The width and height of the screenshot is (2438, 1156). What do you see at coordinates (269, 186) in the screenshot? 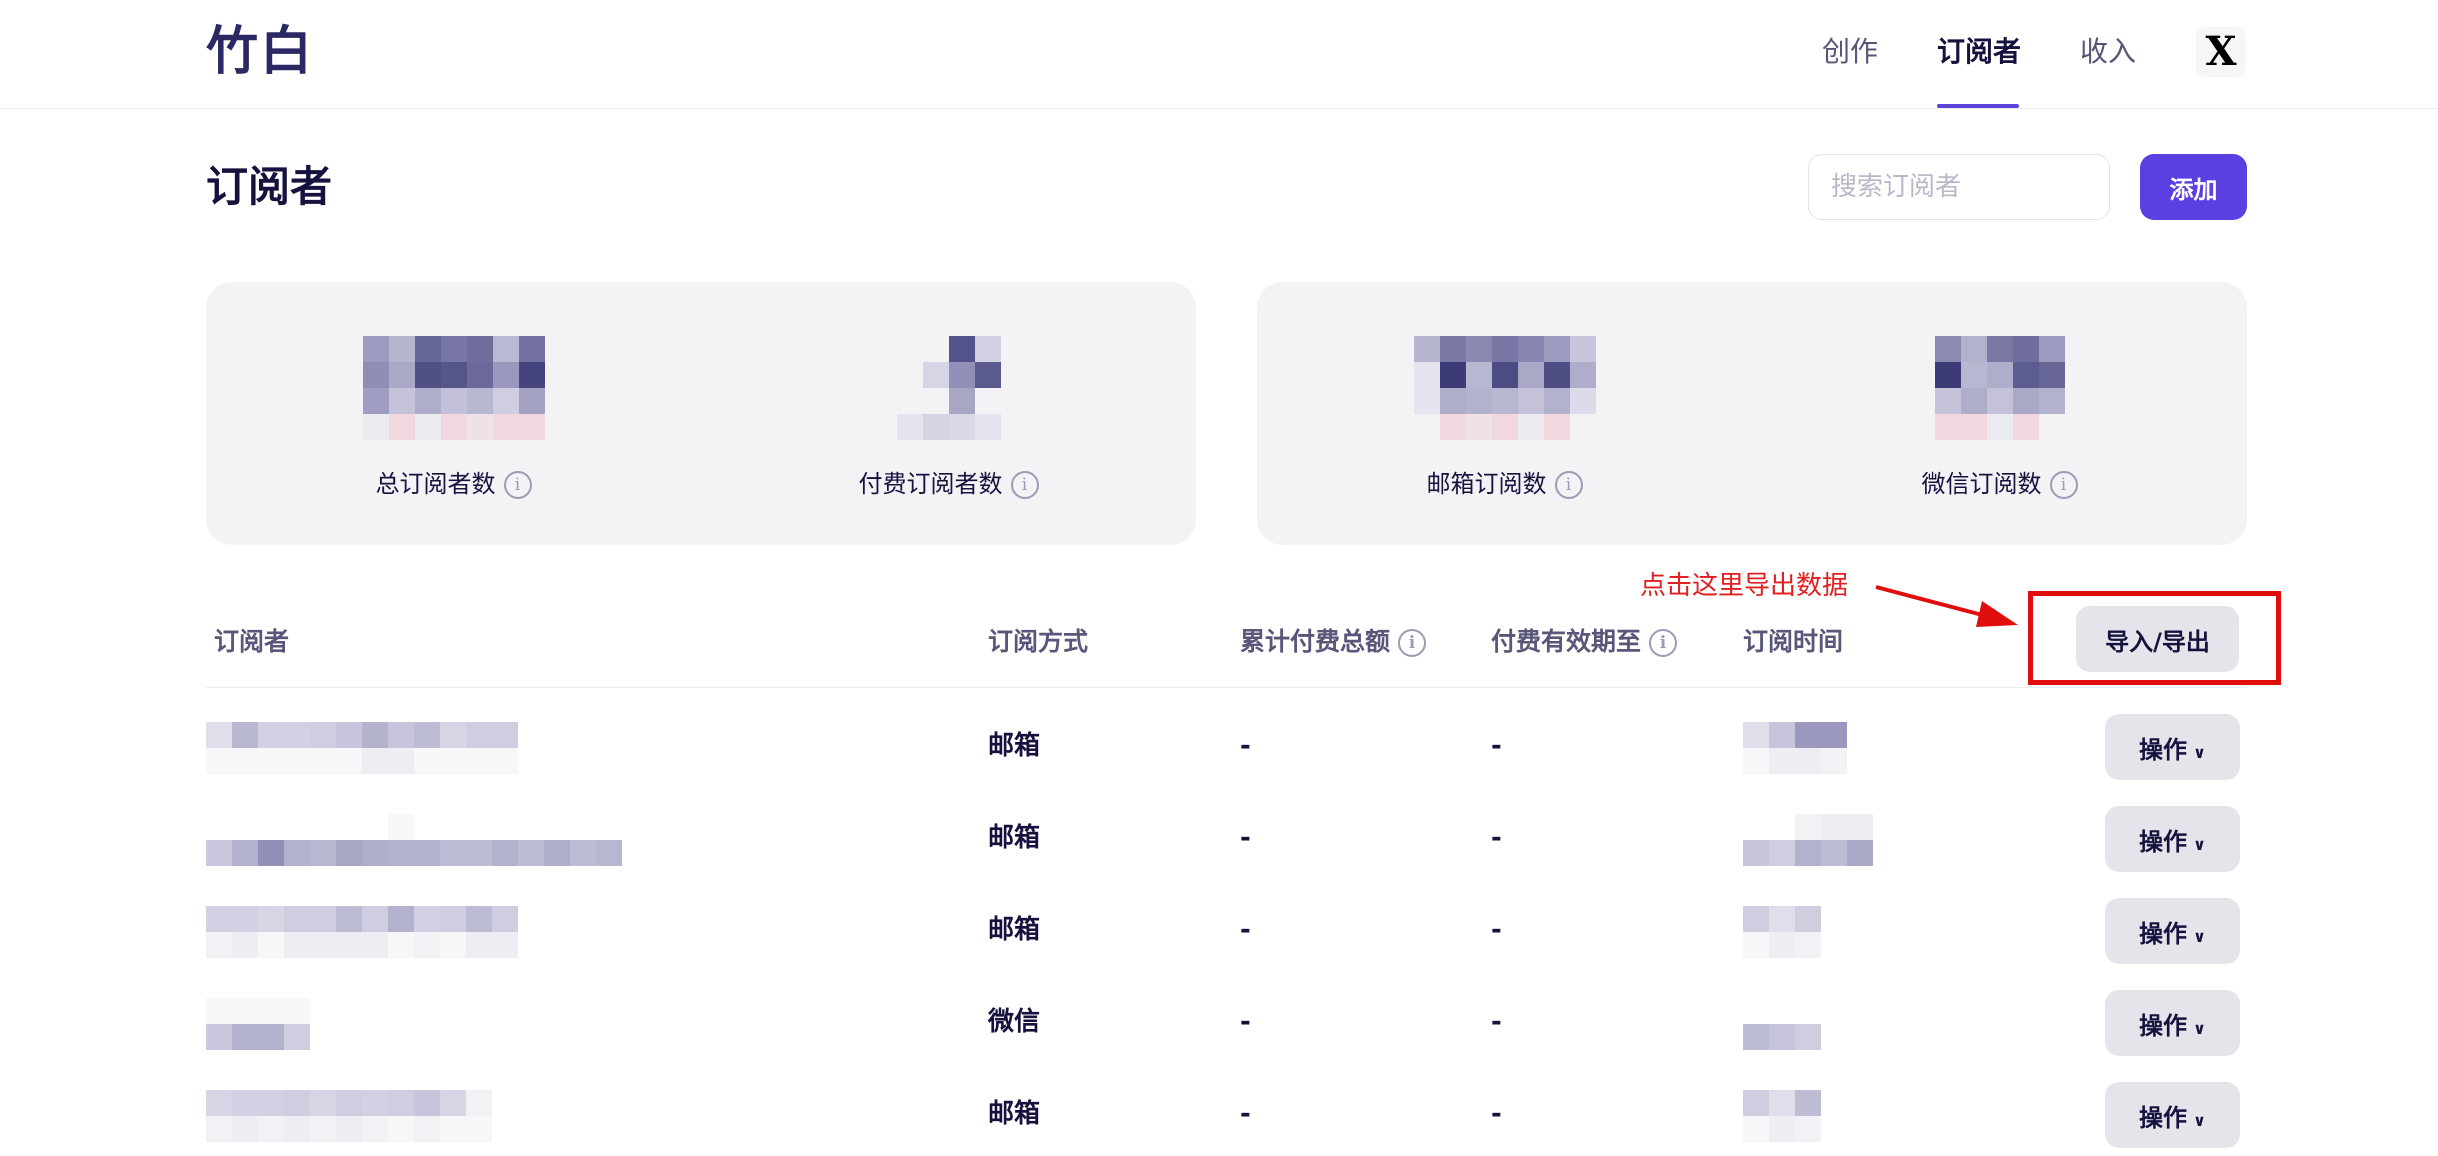
I see `page-title: 订阅者` at bounding box center [269, 186].